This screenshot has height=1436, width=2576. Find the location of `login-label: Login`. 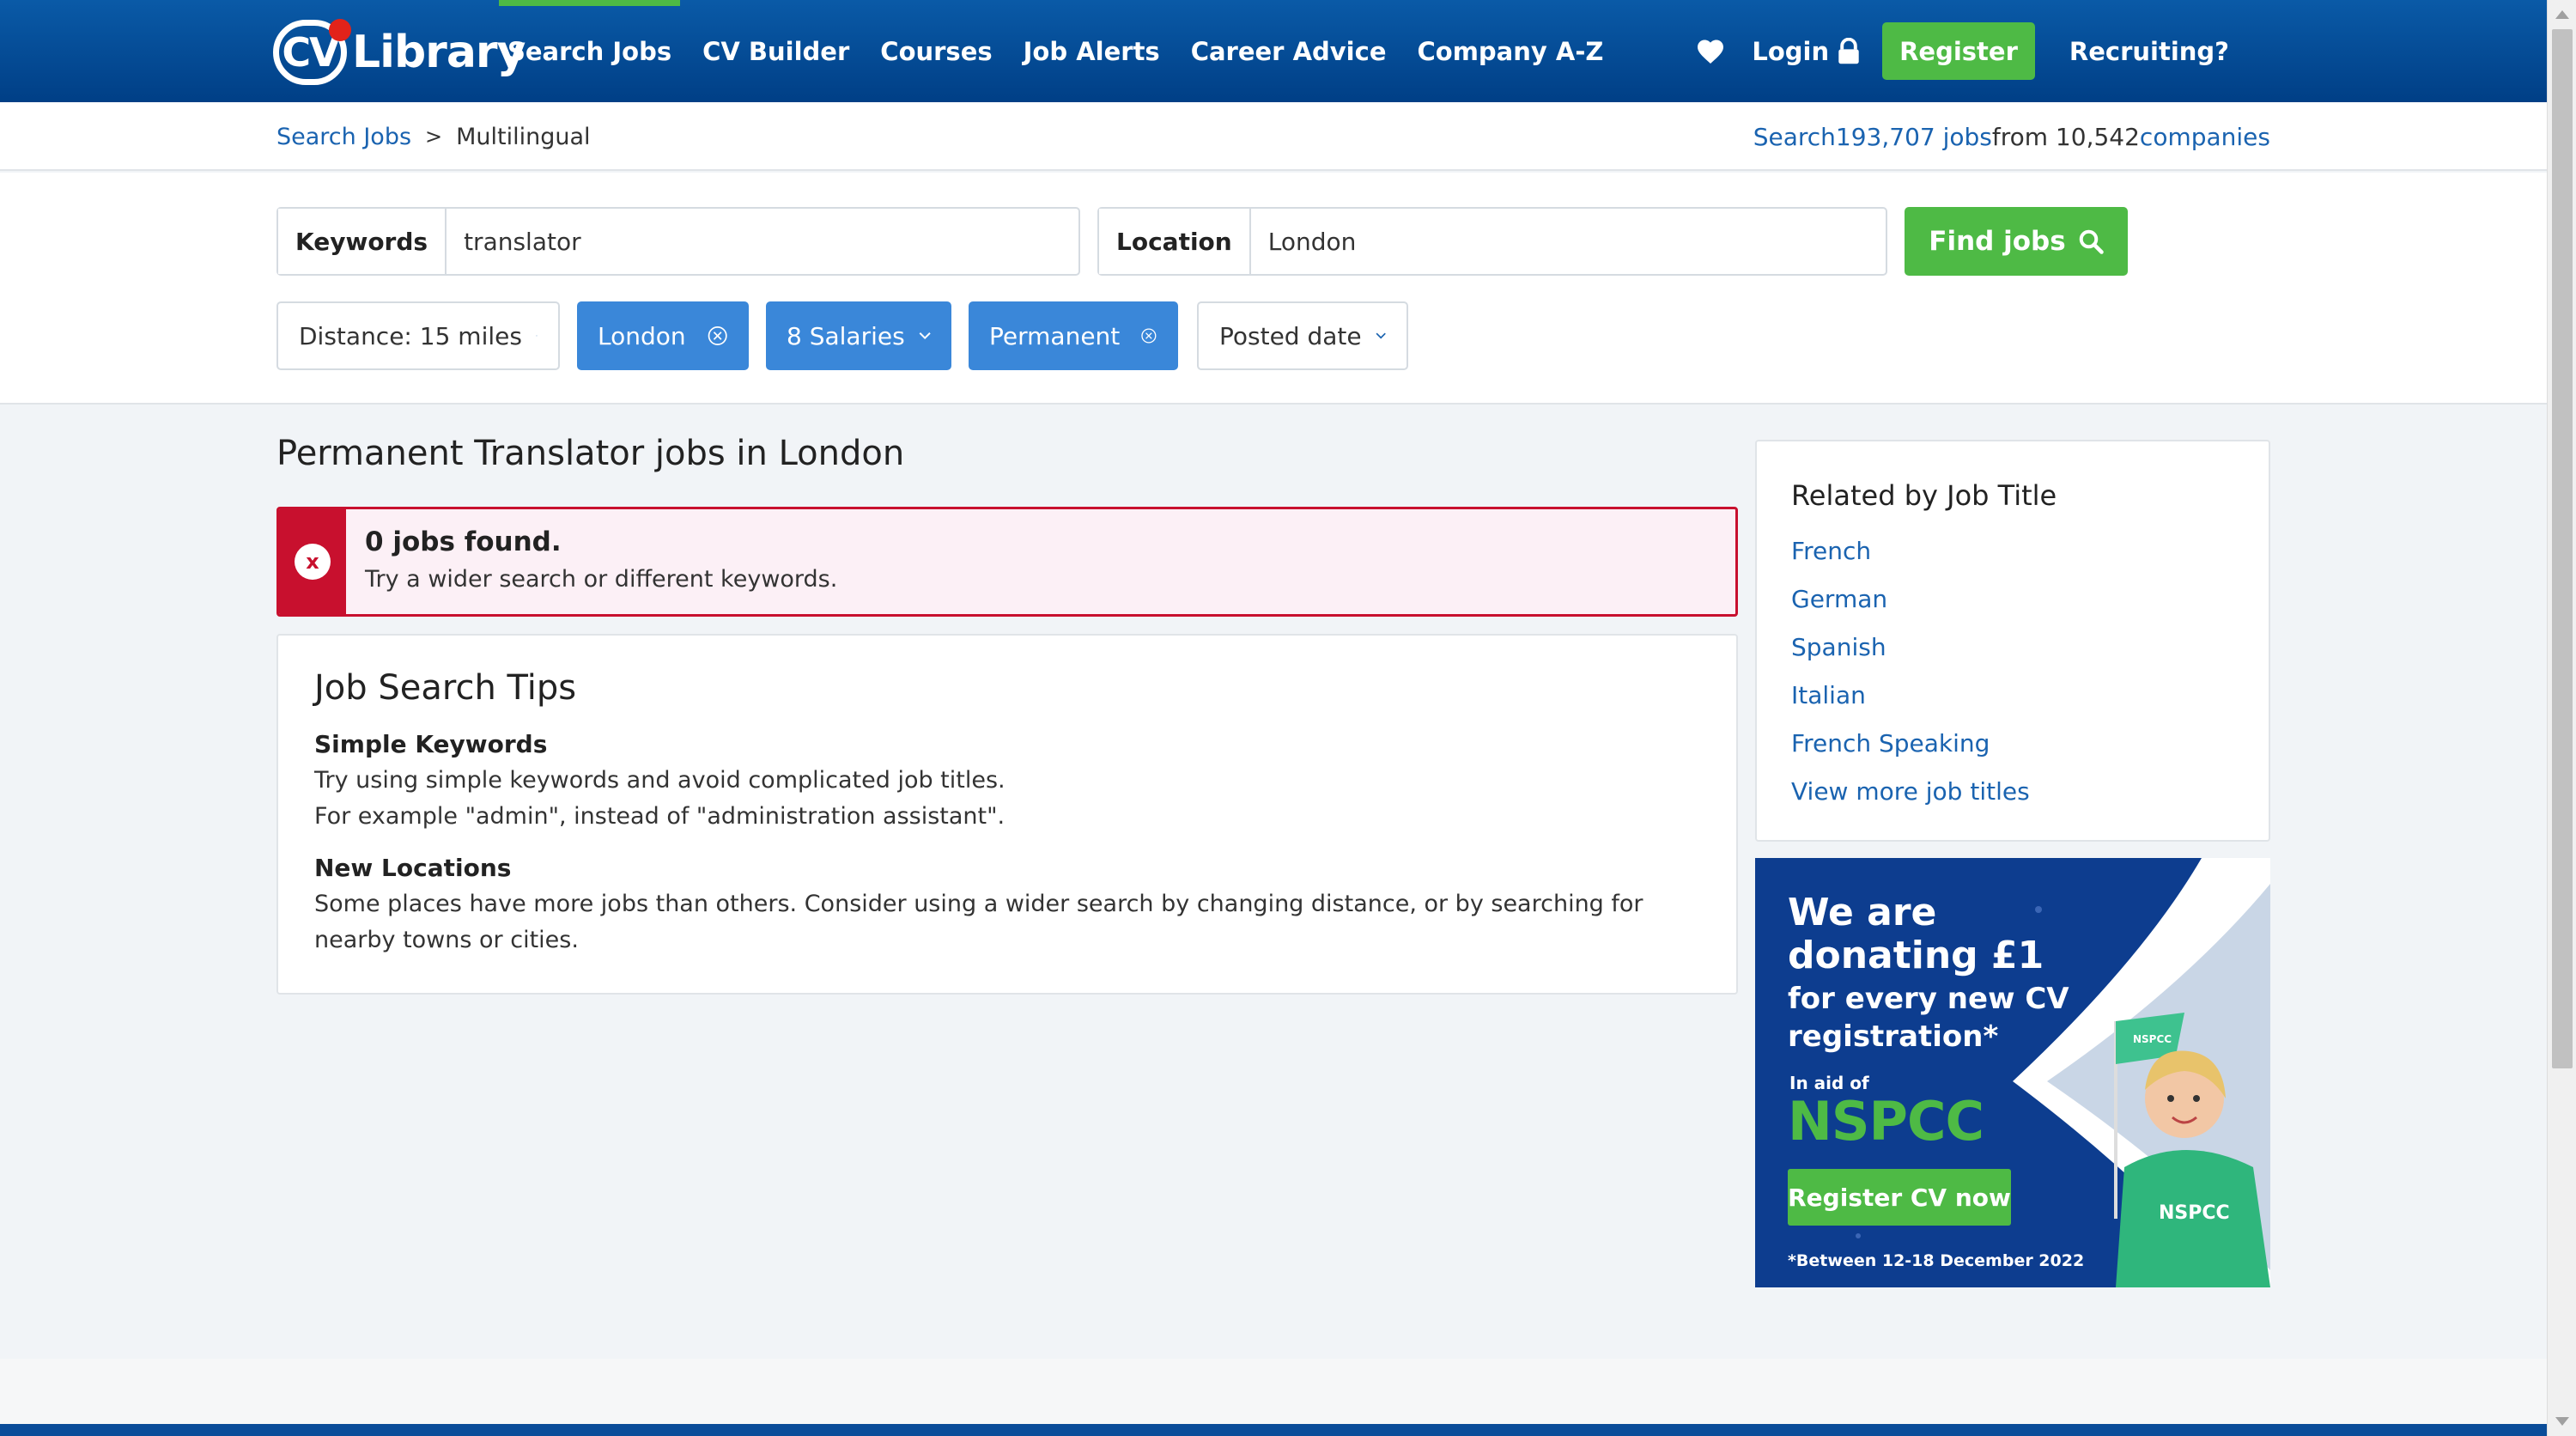

login-label: Login is located at coordinates (1791, 51).